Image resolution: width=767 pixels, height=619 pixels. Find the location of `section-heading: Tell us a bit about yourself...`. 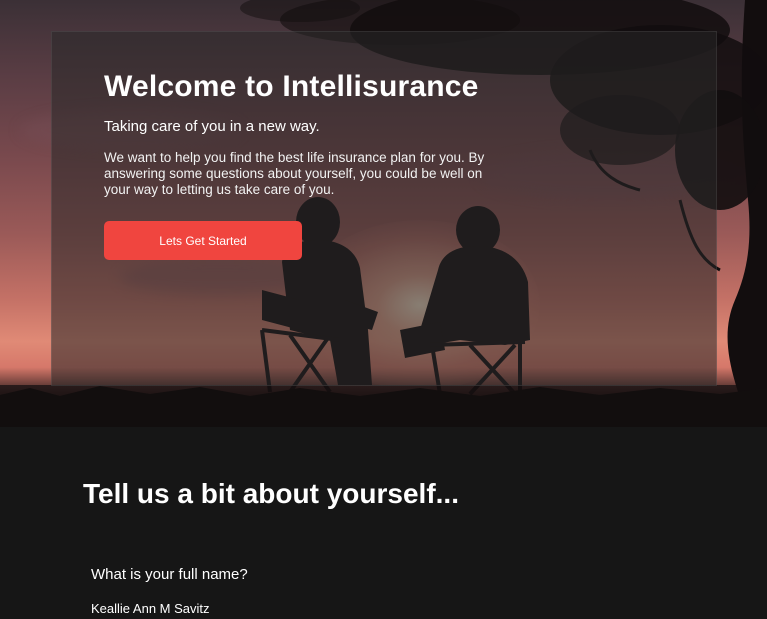

section-heading: Tell us a bit about yourself... is located at coordinates (271, 493).